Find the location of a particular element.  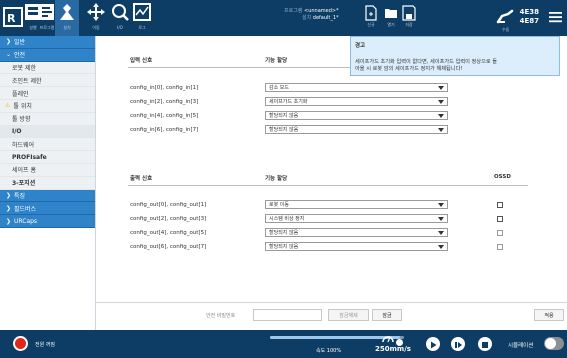

new-button: 신규 is located at coordinates (371, 19).